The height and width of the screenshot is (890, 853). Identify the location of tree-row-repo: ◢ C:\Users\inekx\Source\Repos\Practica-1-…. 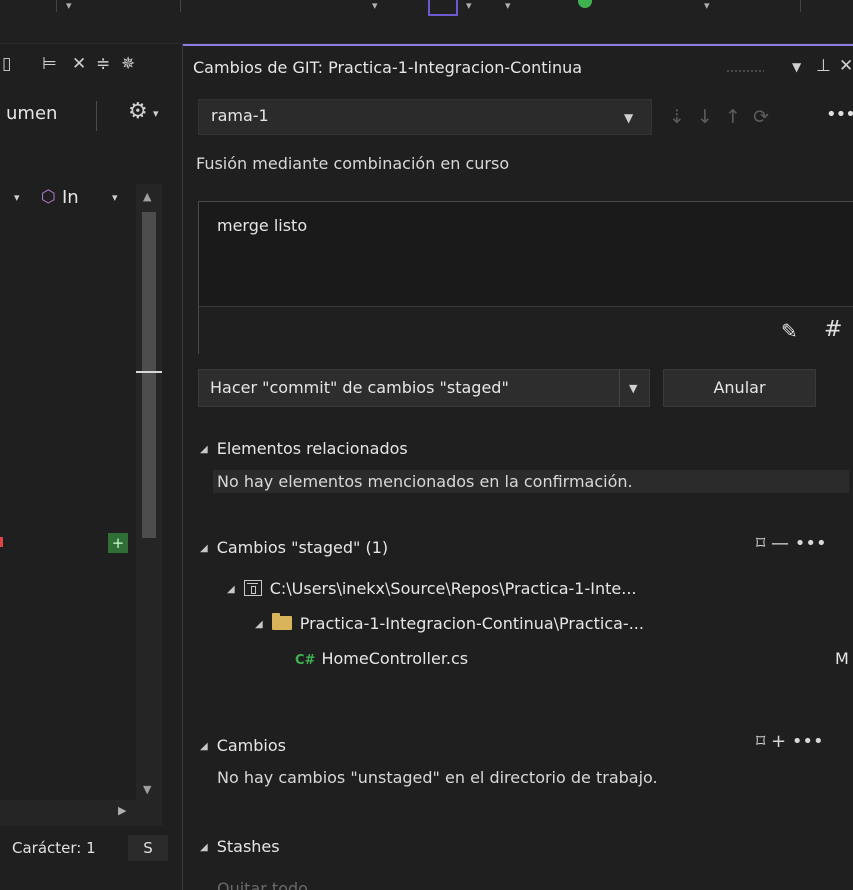
(432, 588).